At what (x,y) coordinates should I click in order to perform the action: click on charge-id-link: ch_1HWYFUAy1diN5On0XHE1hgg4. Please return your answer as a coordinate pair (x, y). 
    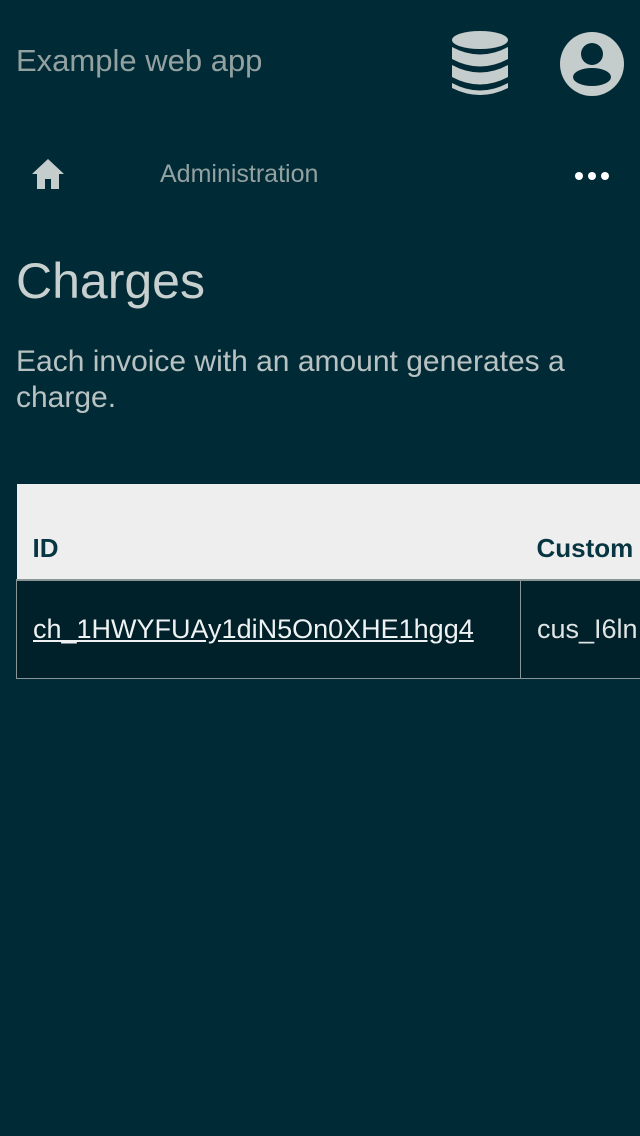
    Looking at the image, I should click on (253, 629).